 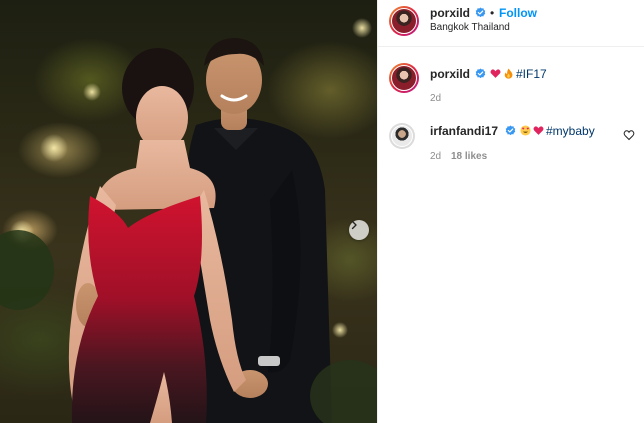 I want to click on author-avatar, so click(x=404, y=21).